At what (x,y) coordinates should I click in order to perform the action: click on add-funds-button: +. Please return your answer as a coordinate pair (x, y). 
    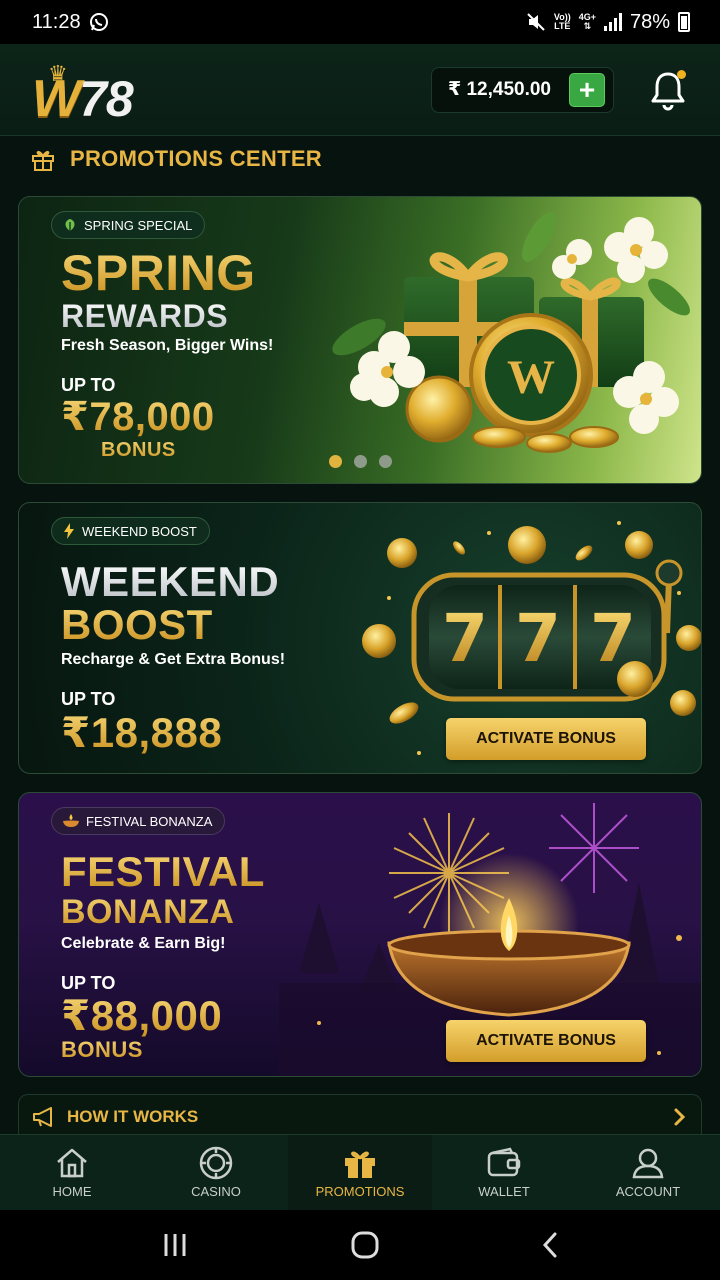
    Looking at the image, I should click on (587, 89).